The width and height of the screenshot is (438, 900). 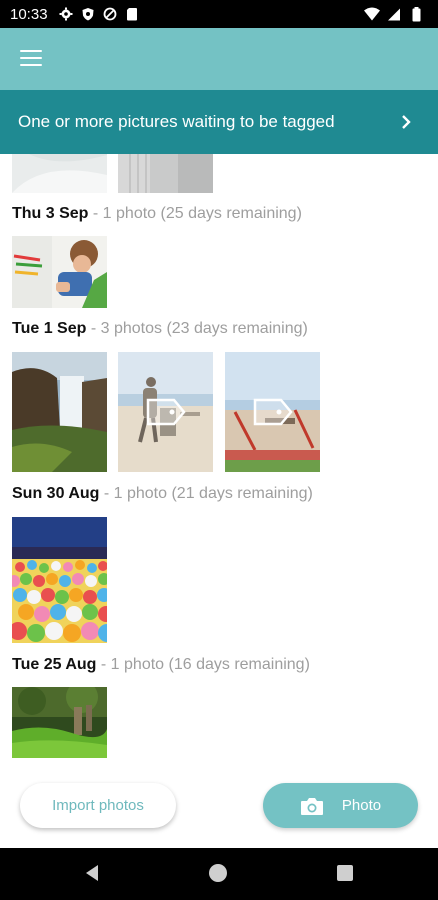 I want to click on recent-apps-icon, so click(x=345, y=873).